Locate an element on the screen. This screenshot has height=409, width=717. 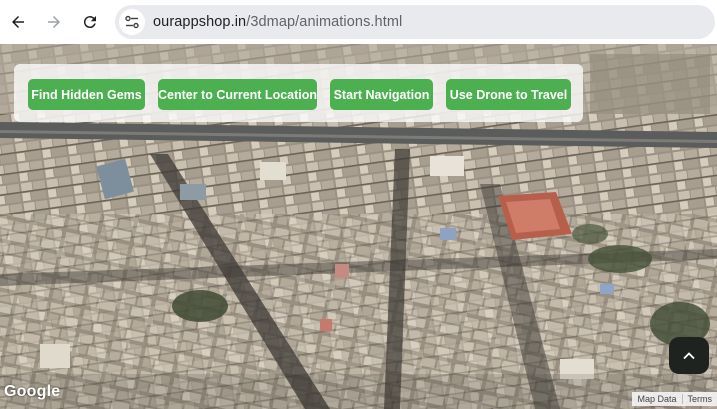
browser-toolbar: ourappshop.in/3dmap/animations.html is located at coordinates (358, 22).